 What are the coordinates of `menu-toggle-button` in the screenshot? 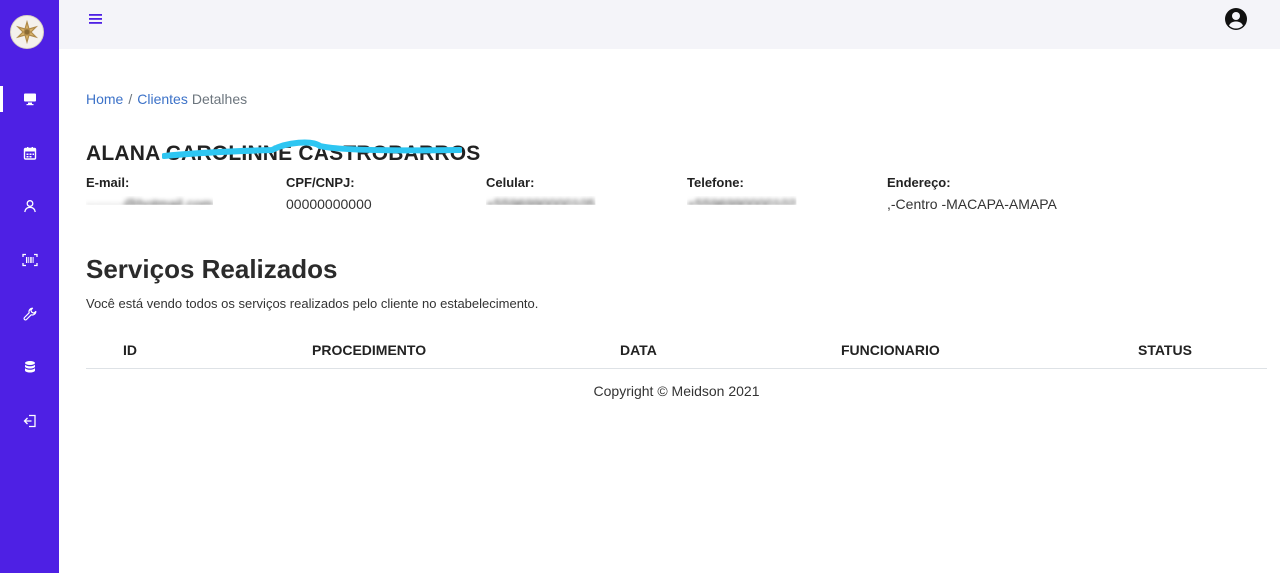 It's located at (96, 19).